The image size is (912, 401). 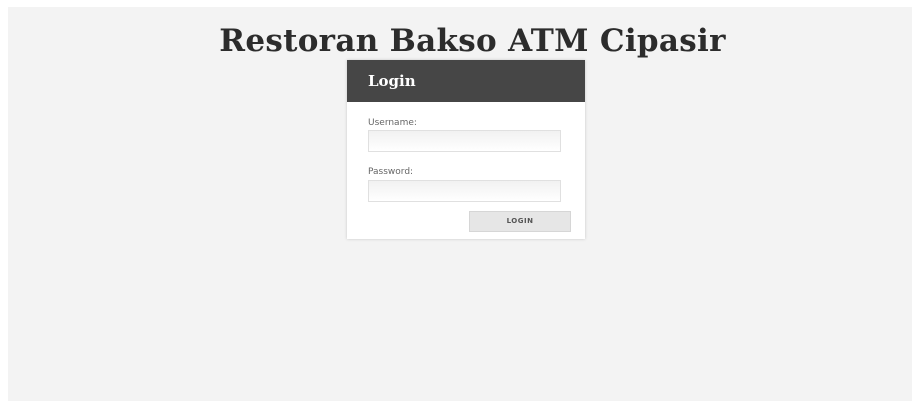 I want to click on username-label: Username:, so click(x=392, y=123).